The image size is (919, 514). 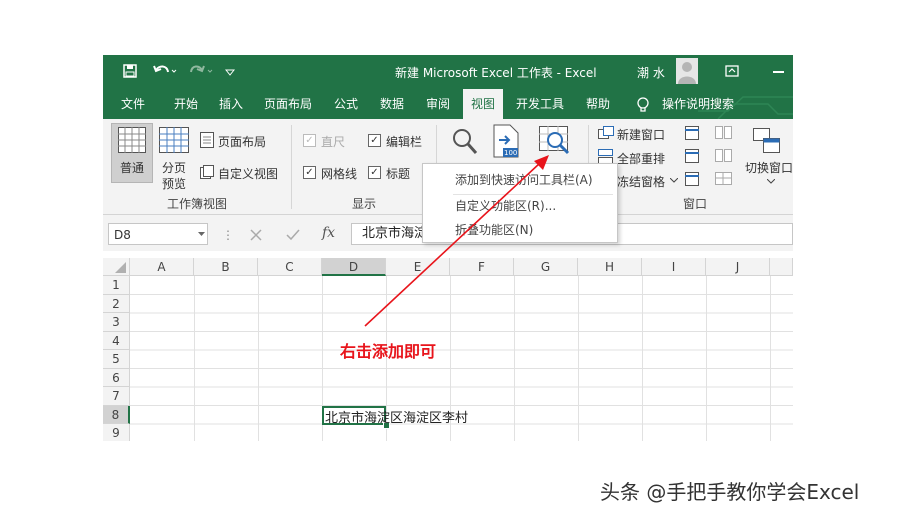 I want to click on annotation-arrow, so click(x=456, y=241).